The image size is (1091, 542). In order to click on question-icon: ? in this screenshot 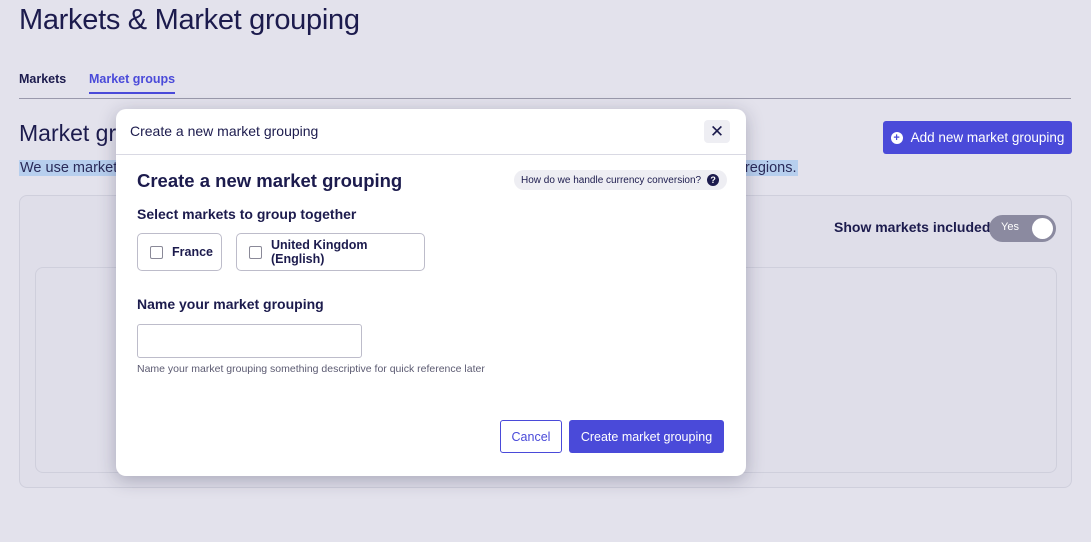, I will do `click(713, 180)`.